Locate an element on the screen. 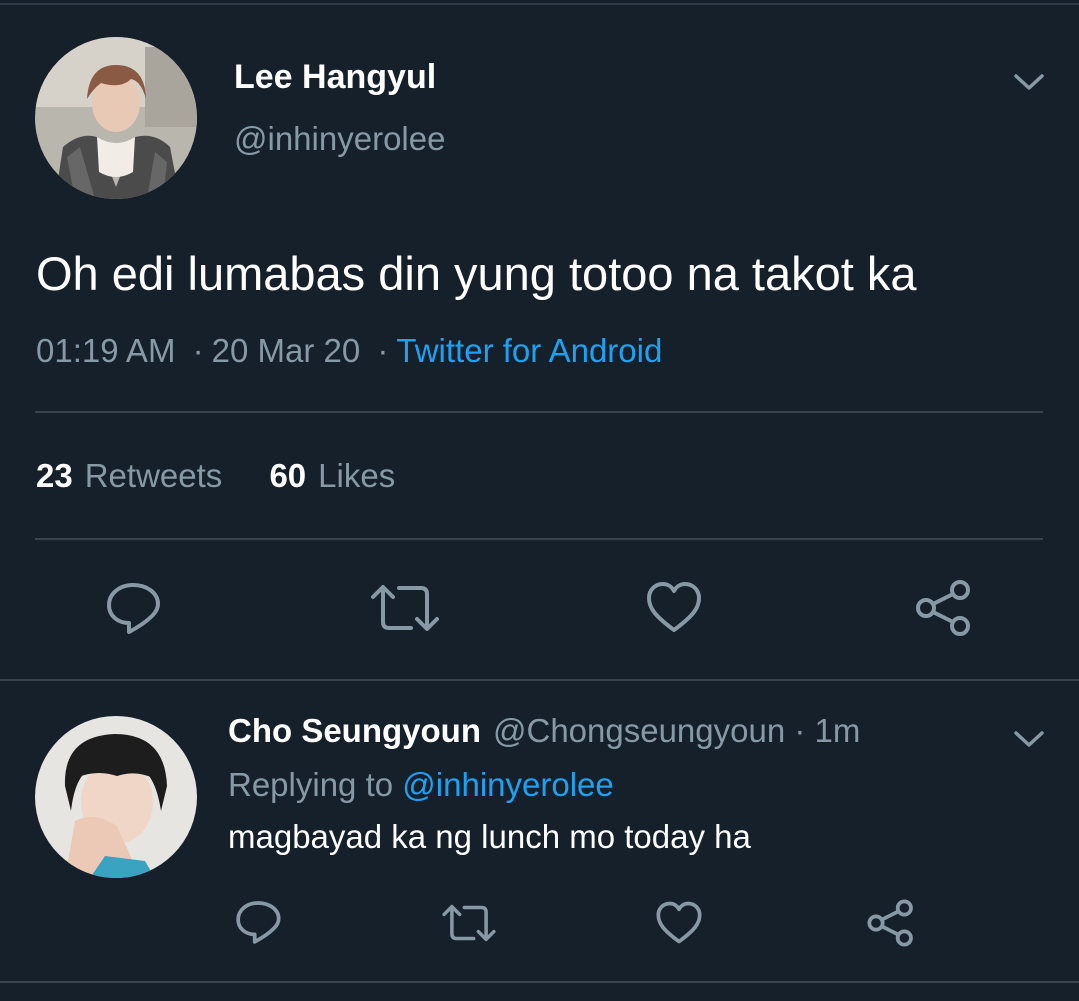 Image resolution: width=1079 pixels, height=1001 pixels. reply-icon is located at coordinates (133, 608).